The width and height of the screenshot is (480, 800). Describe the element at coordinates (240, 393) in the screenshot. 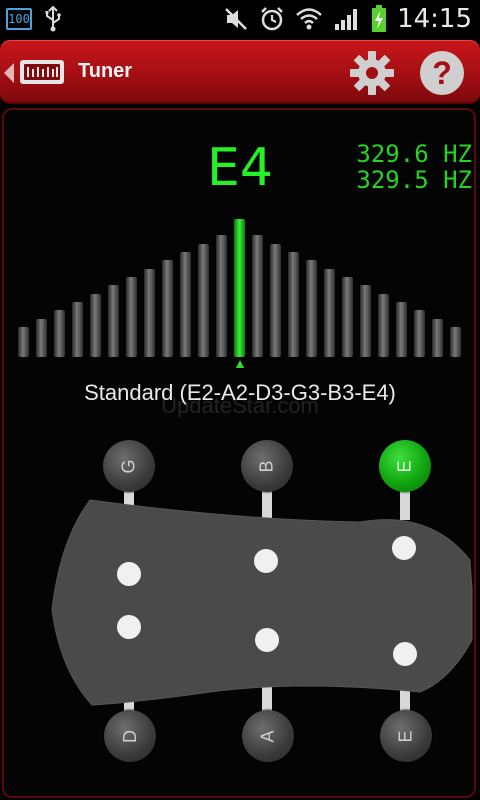

I see `tuning-preset: Standard (E2-A2-D3-G3-B3-E4)` at that location.